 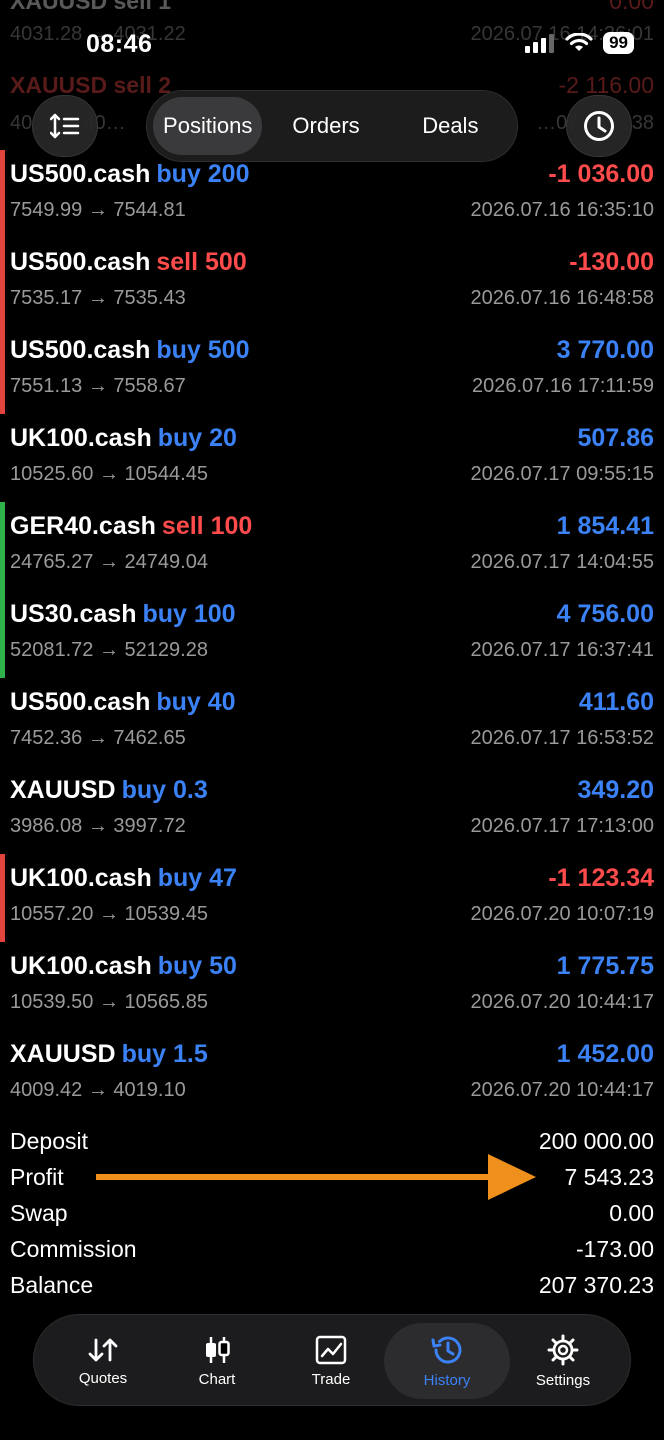 I want to click on deal-side-volume: buy 47, so click(x=197, y=878).